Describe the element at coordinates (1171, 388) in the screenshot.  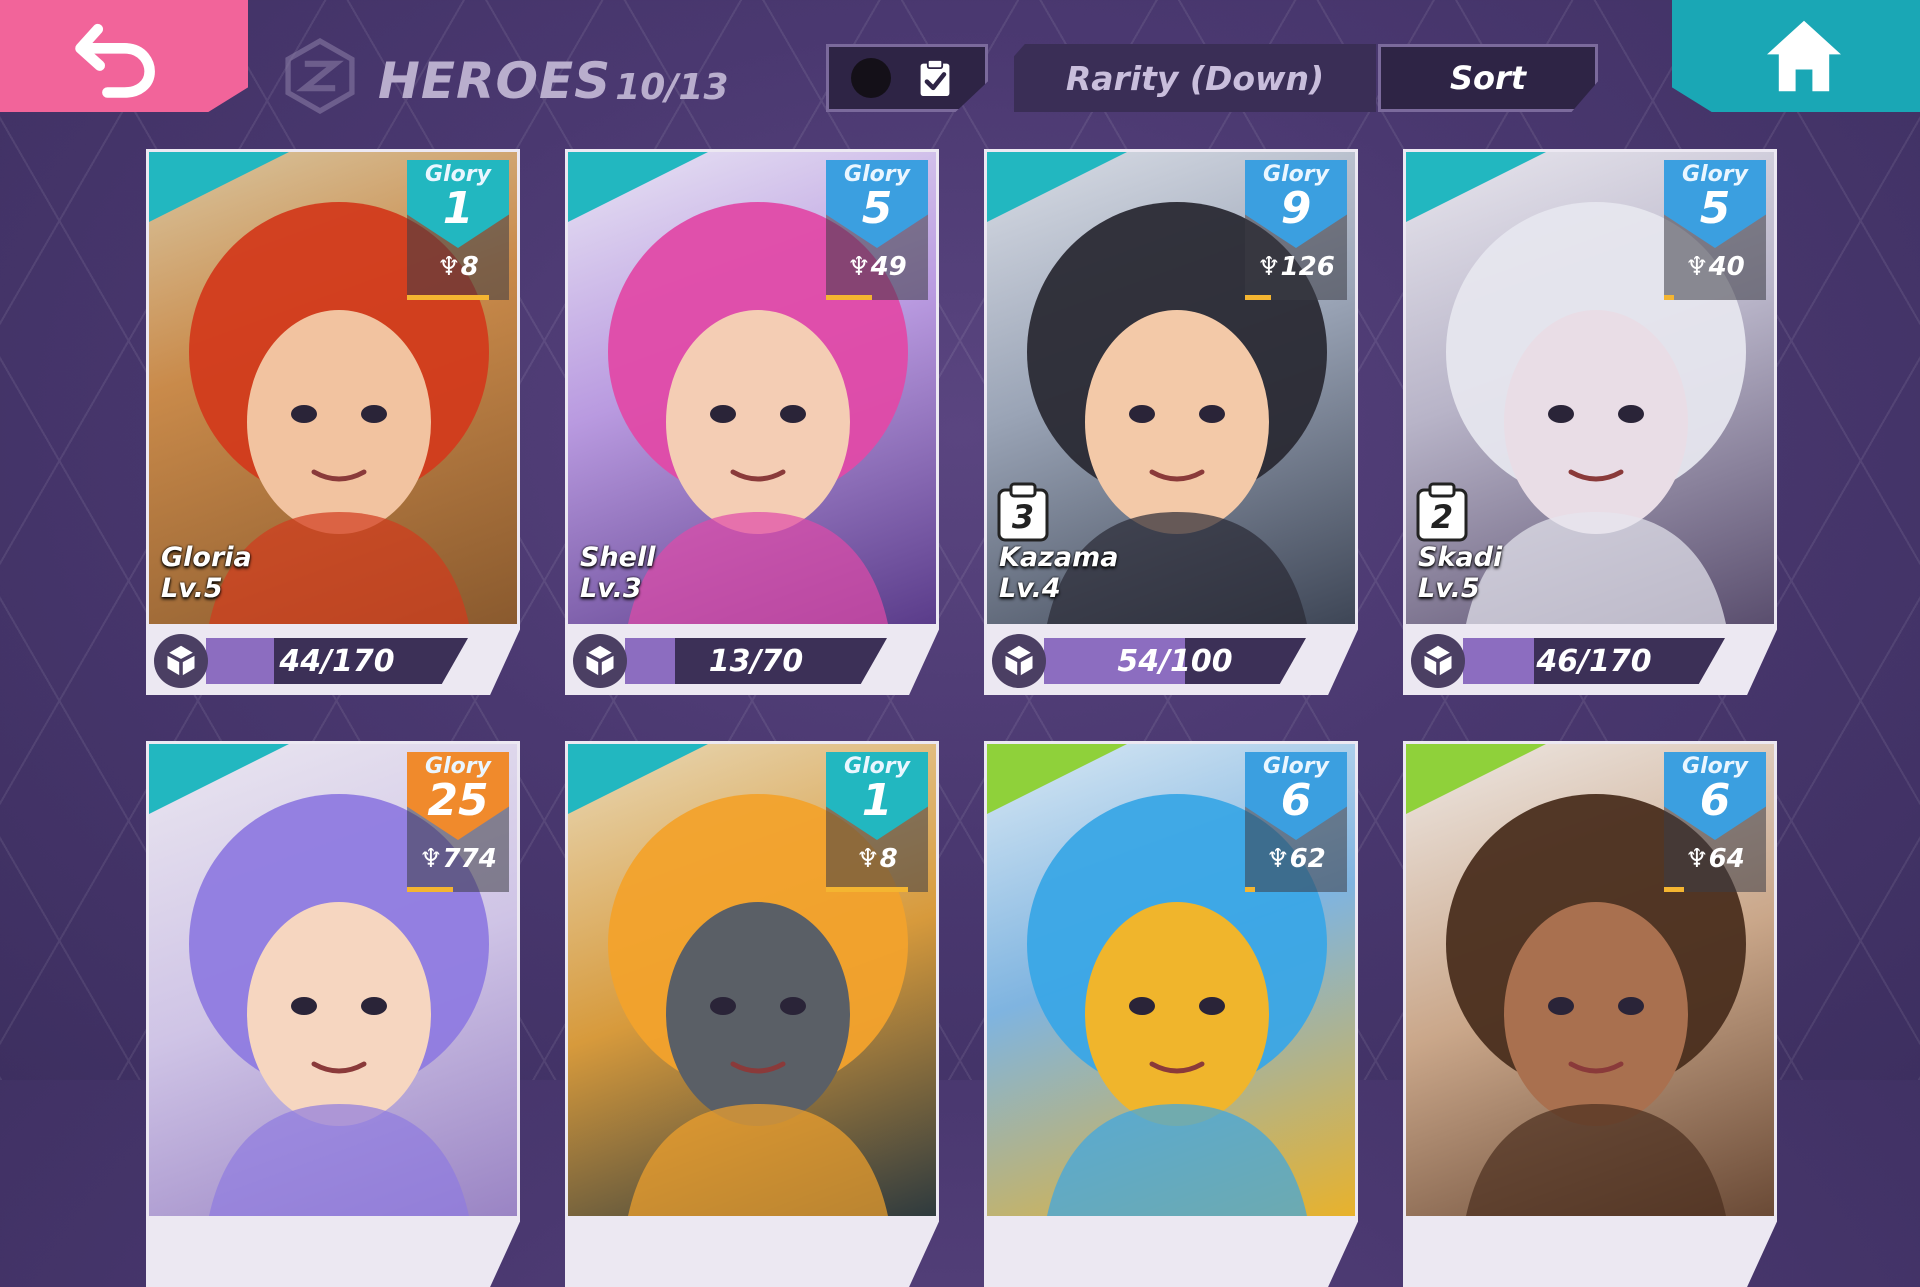
I see `hero-portrait: Glory 9 ♆126 3 Kazama Lv.4` at that location.